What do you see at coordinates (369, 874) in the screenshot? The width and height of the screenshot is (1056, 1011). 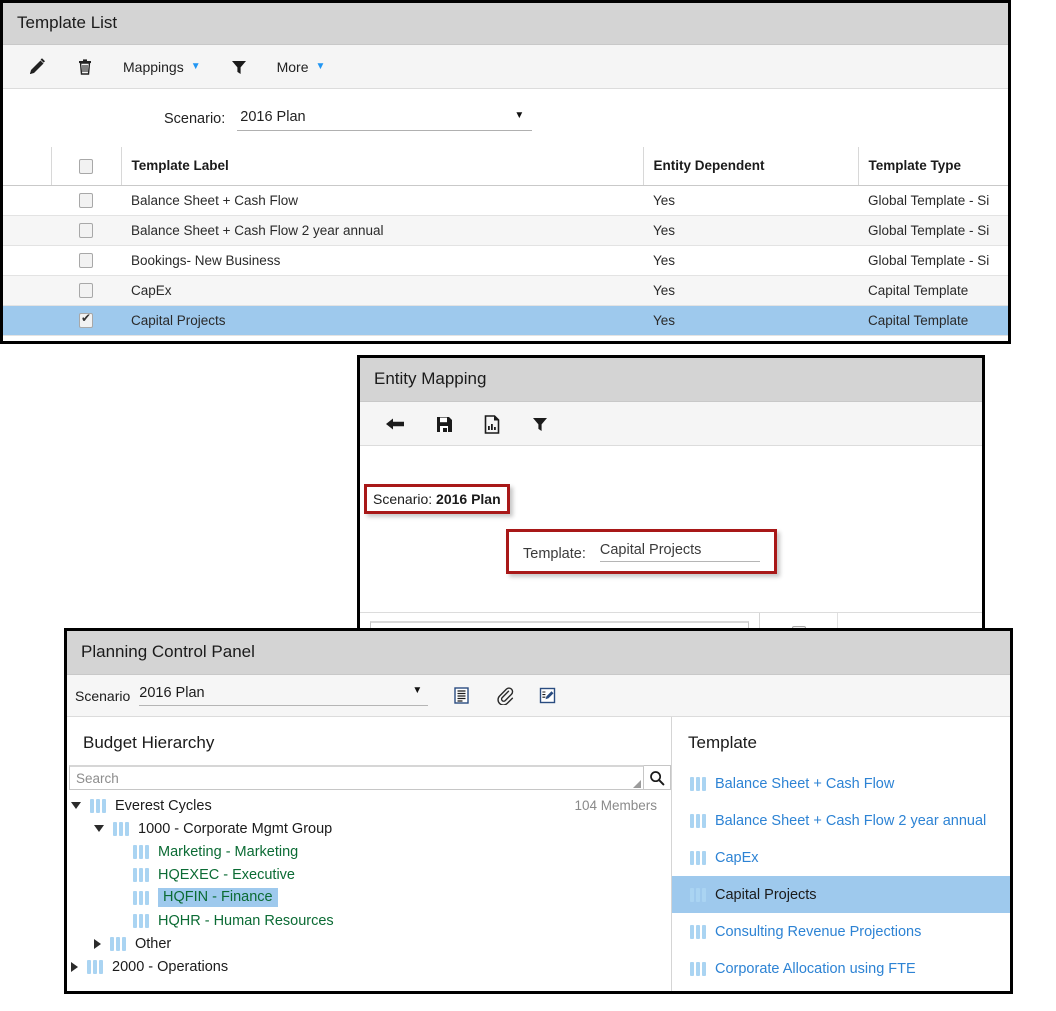 I see `tree-node-hqexec: HQEXEC - Executive` at bounding box center [369, 874].